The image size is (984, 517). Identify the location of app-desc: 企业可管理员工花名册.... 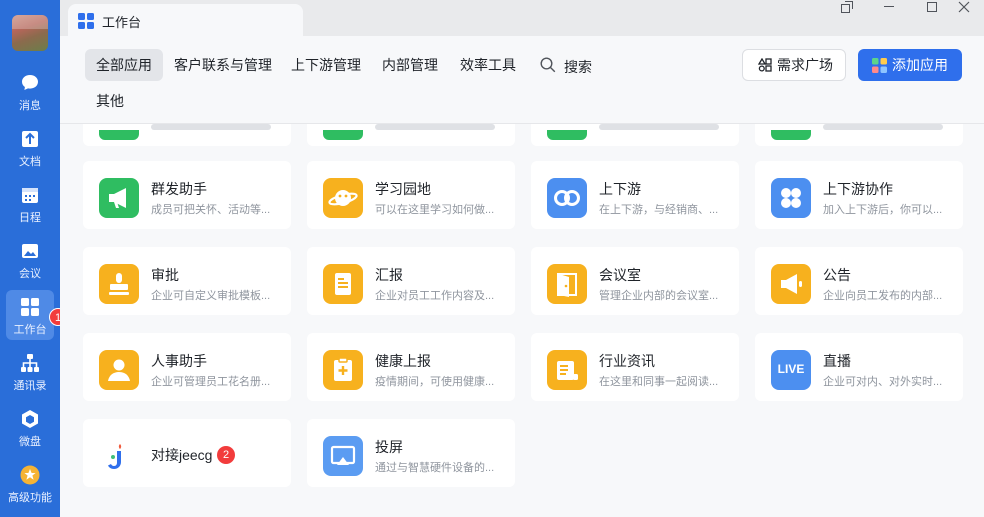
(211, 382).